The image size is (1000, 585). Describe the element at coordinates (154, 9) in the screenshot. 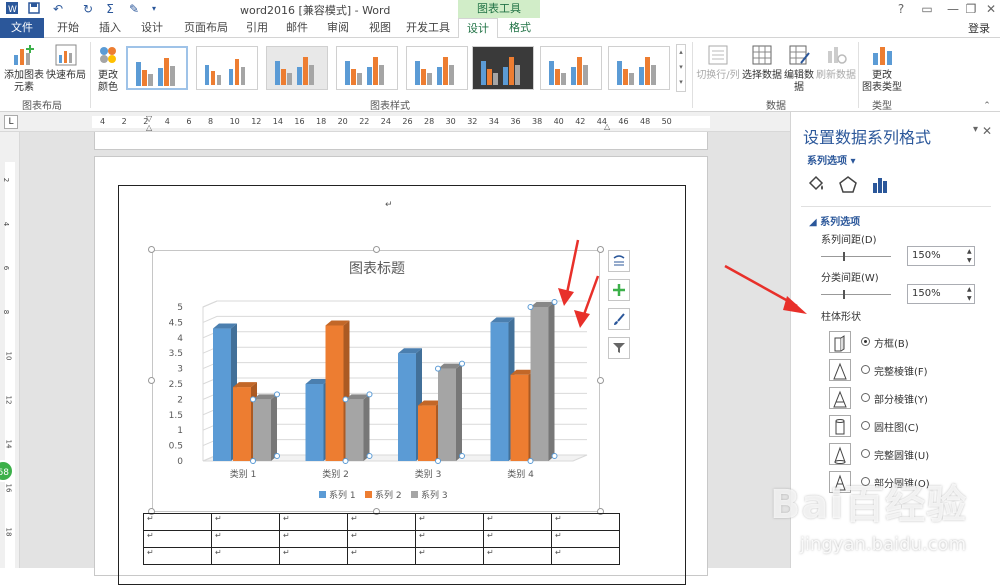

I see `customize-qat-icon: ▾` at that location.